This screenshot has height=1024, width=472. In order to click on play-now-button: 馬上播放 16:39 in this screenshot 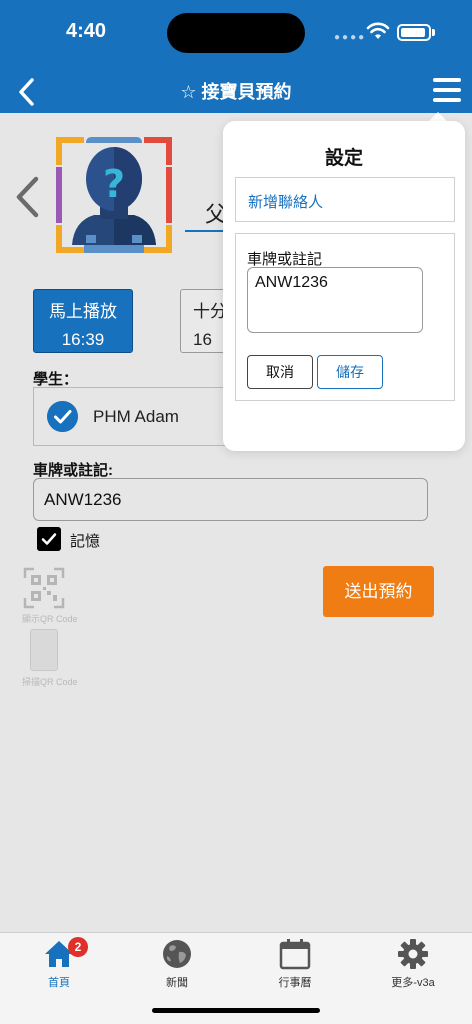, I will do `click(83, 321)`.